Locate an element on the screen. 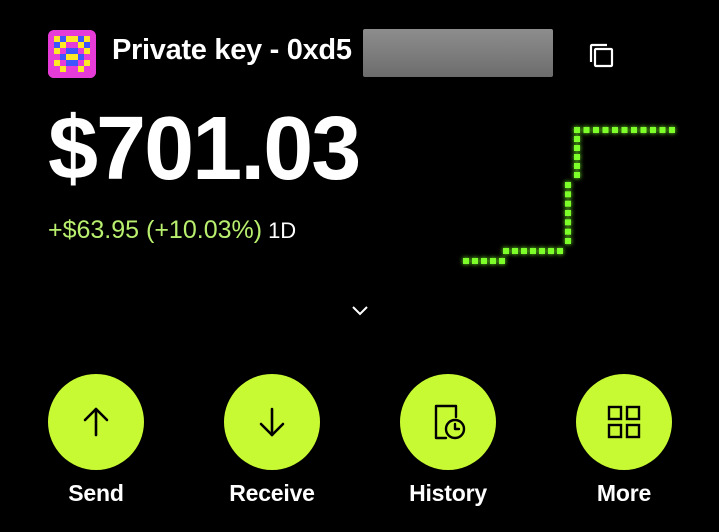 This screenshot has width=719, height=532. send-label: Send is located at coordinates (96, 493).